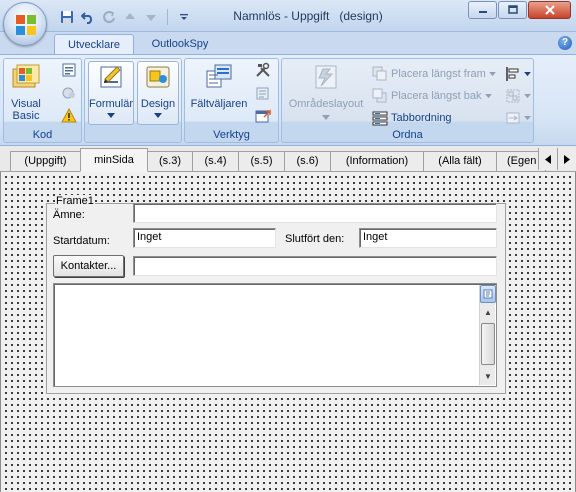 This screenshot has width=576, height=492. What do you see at coordinates (288, 43) in the screenshot?
I see `ribbon-tab-strip: Utvecklare OutlookSpy ?` at bounding box center [288, 43].